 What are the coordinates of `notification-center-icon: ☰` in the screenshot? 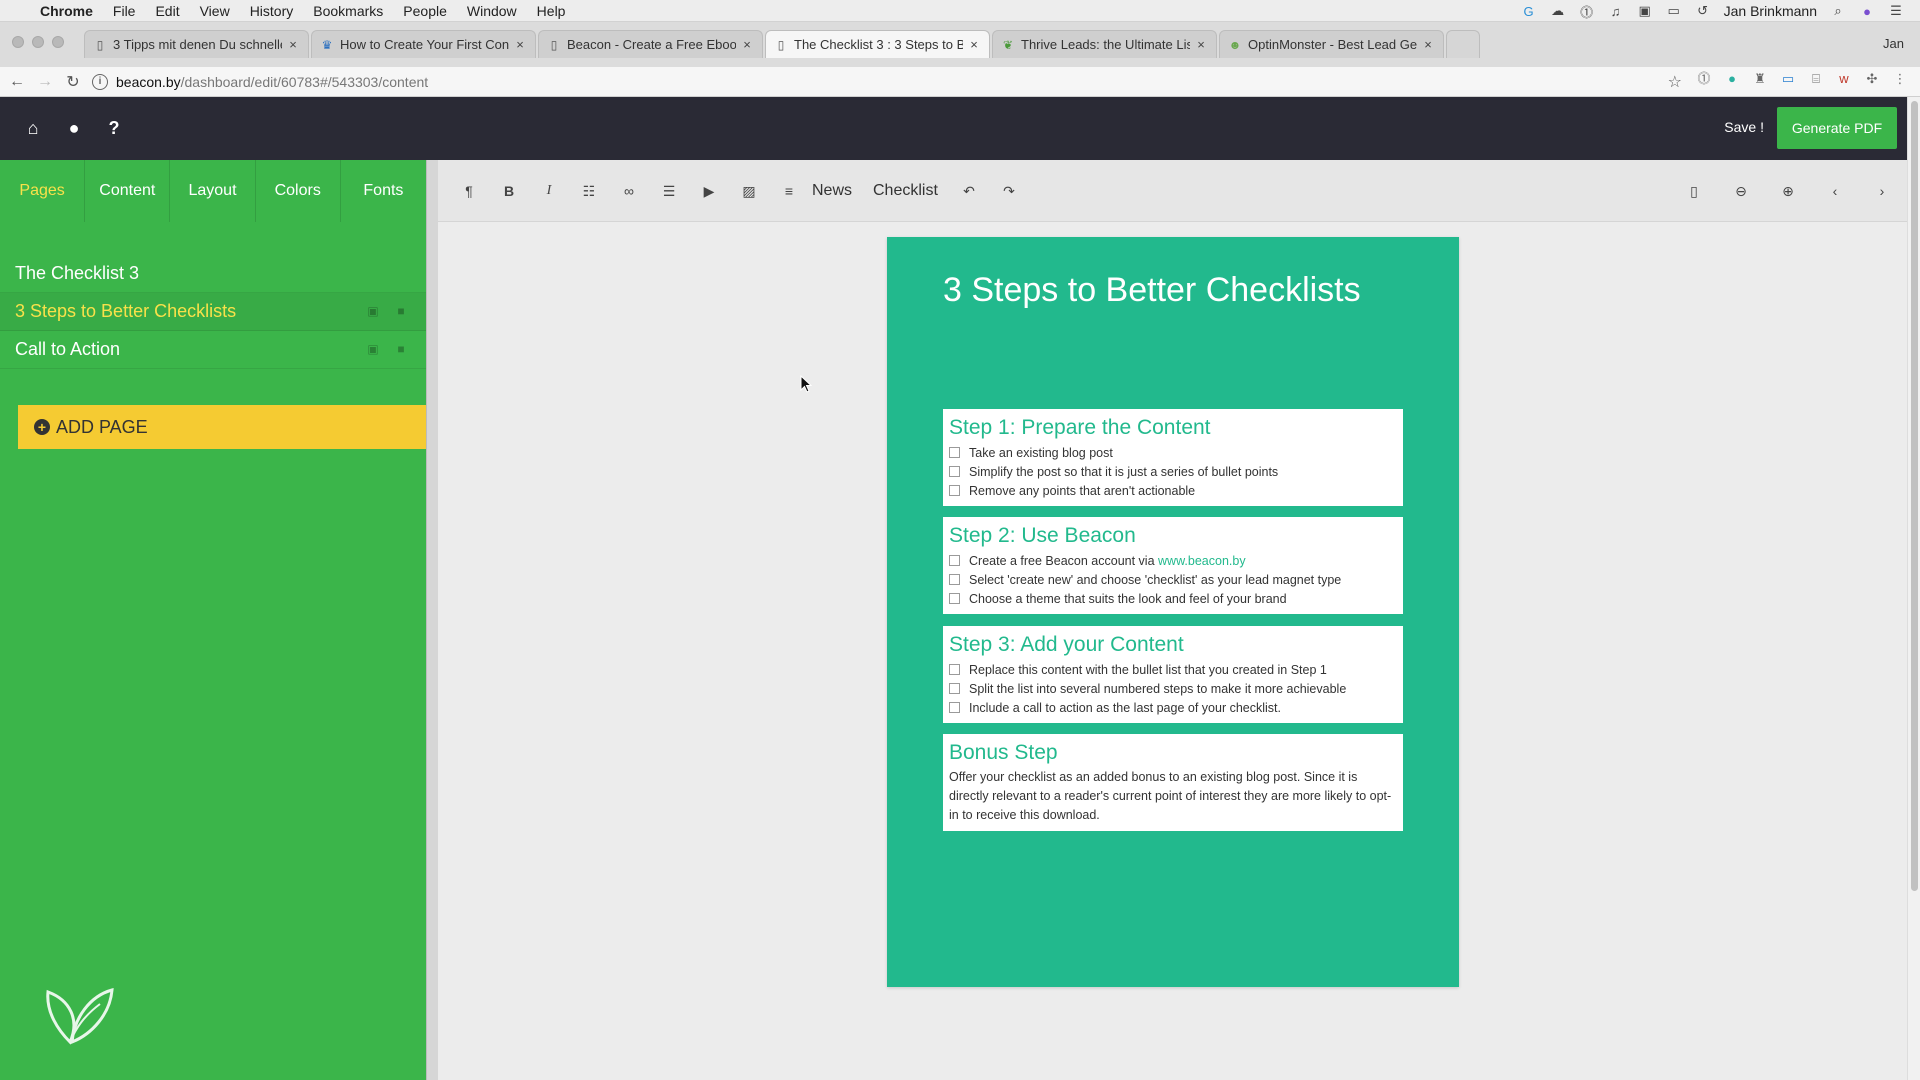 It's located at (1896, 10).